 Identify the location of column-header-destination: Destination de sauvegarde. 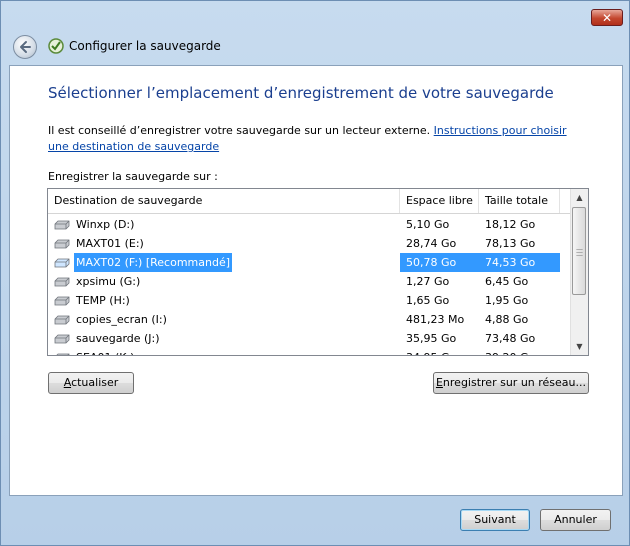
(224, 201).